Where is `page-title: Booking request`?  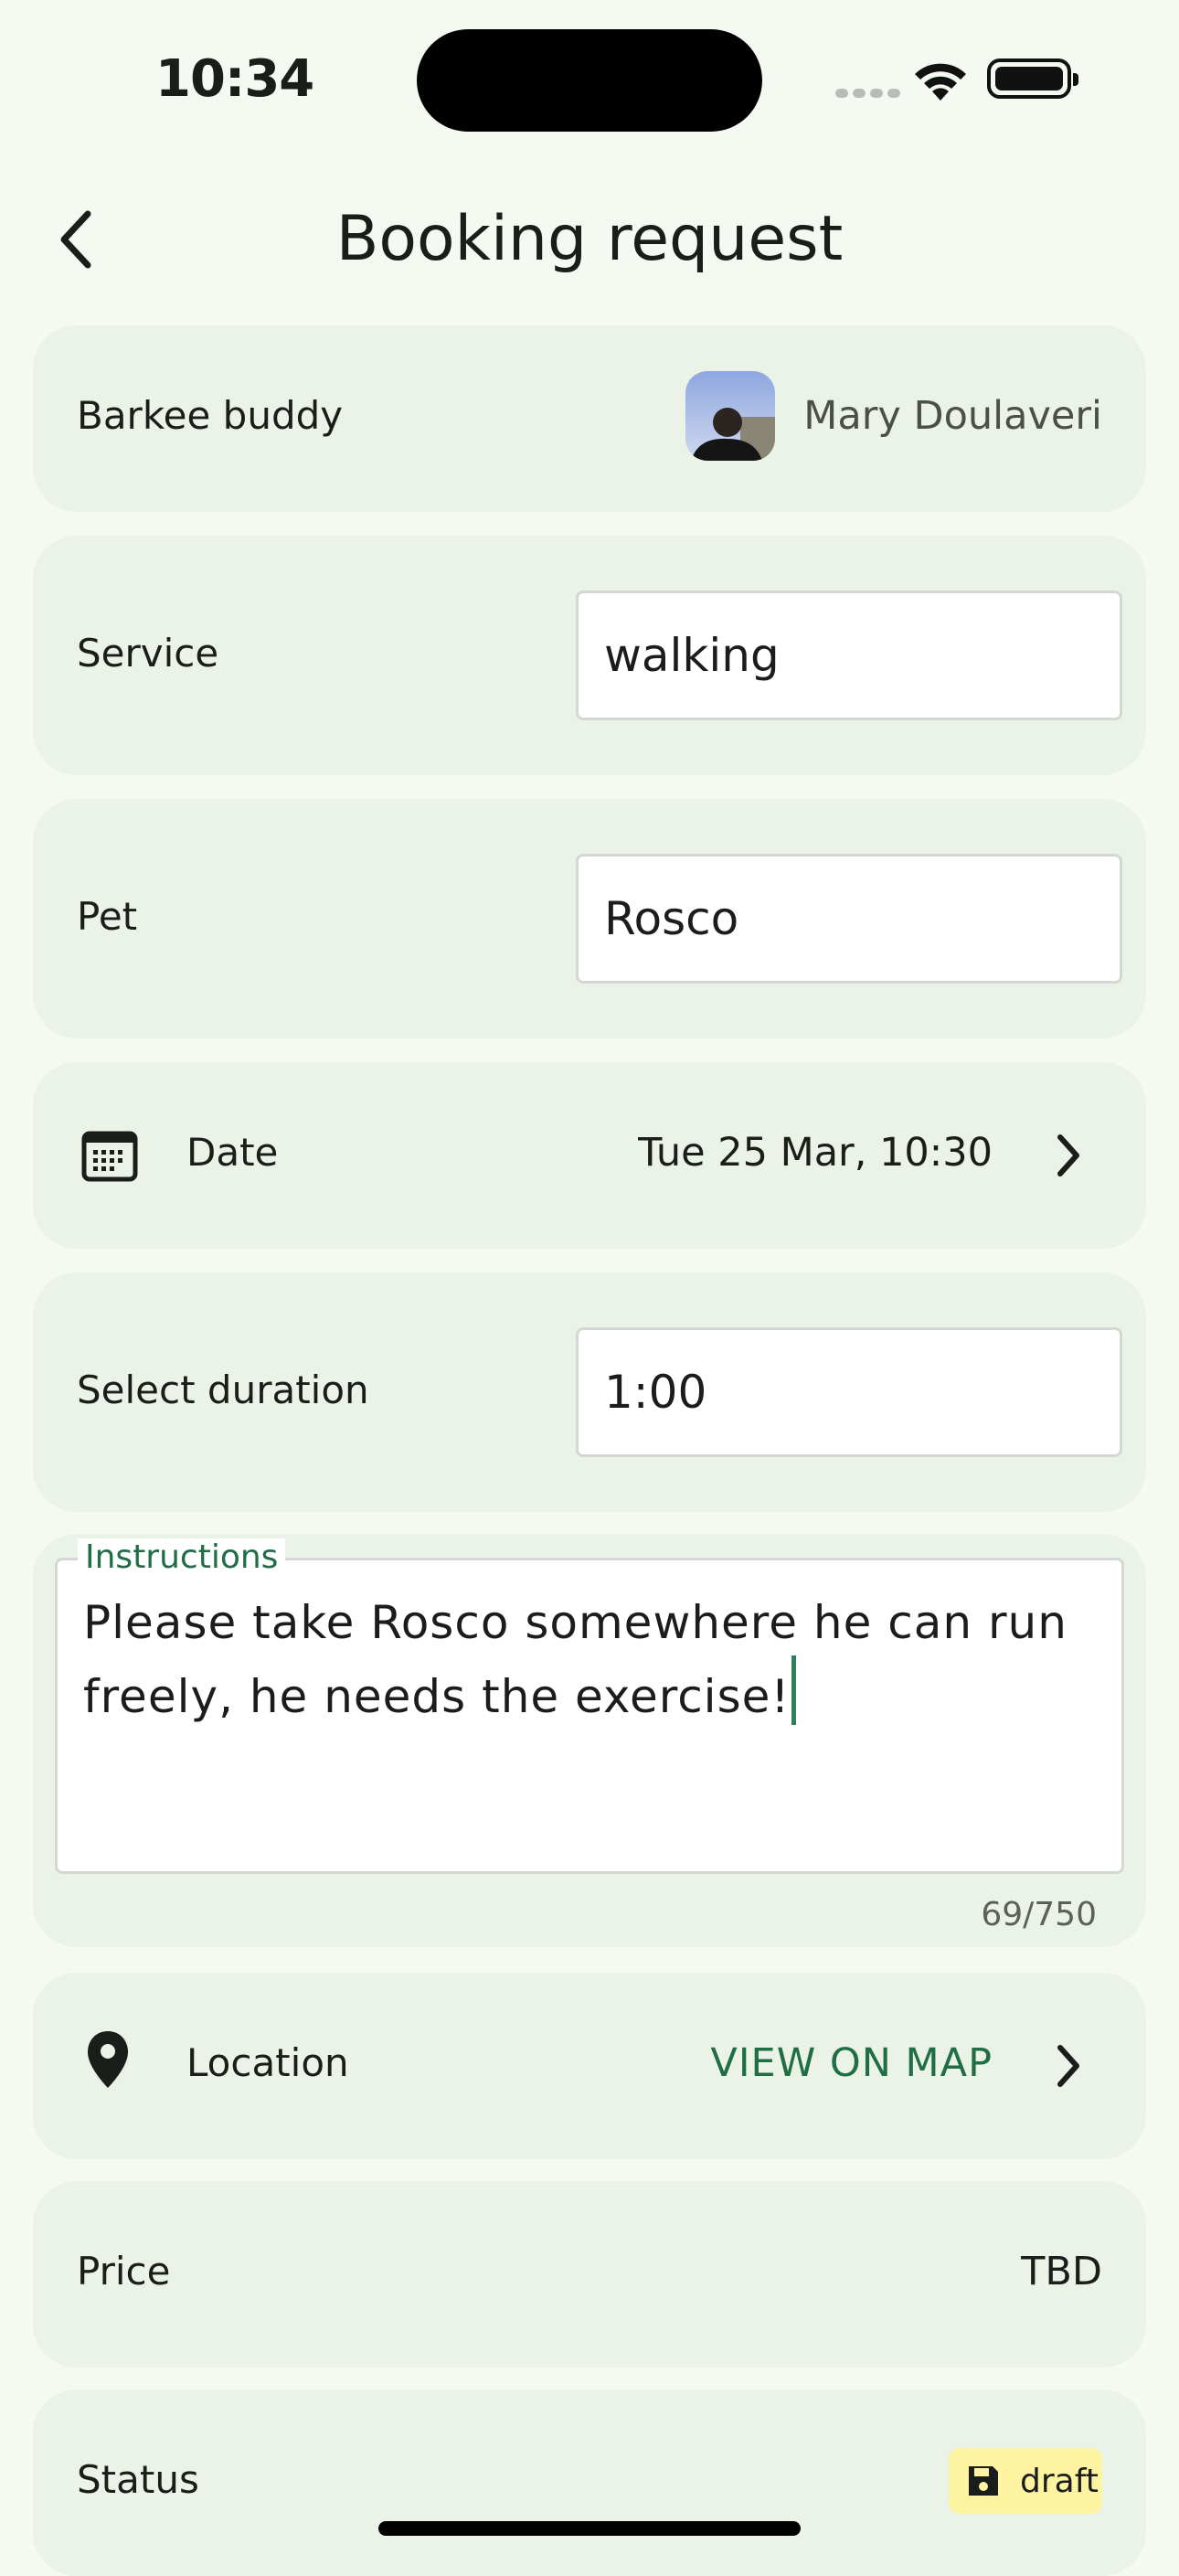
page-title: Booking request is located at coordinates (589, 239).